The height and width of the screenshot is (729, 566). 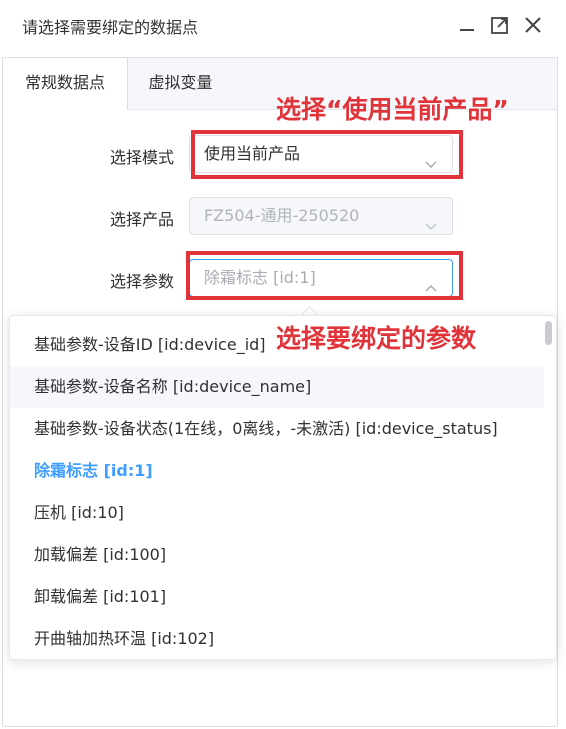 I want to click on product-label: 选择产品, so click(x=141, y=219).